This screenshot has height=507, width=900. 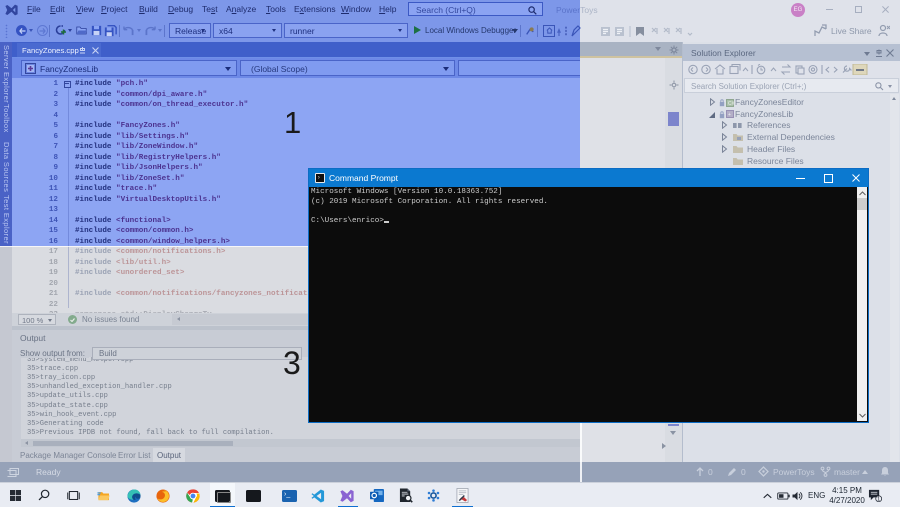 I want to click on svg-text: 1, so click(x=878, y=499).